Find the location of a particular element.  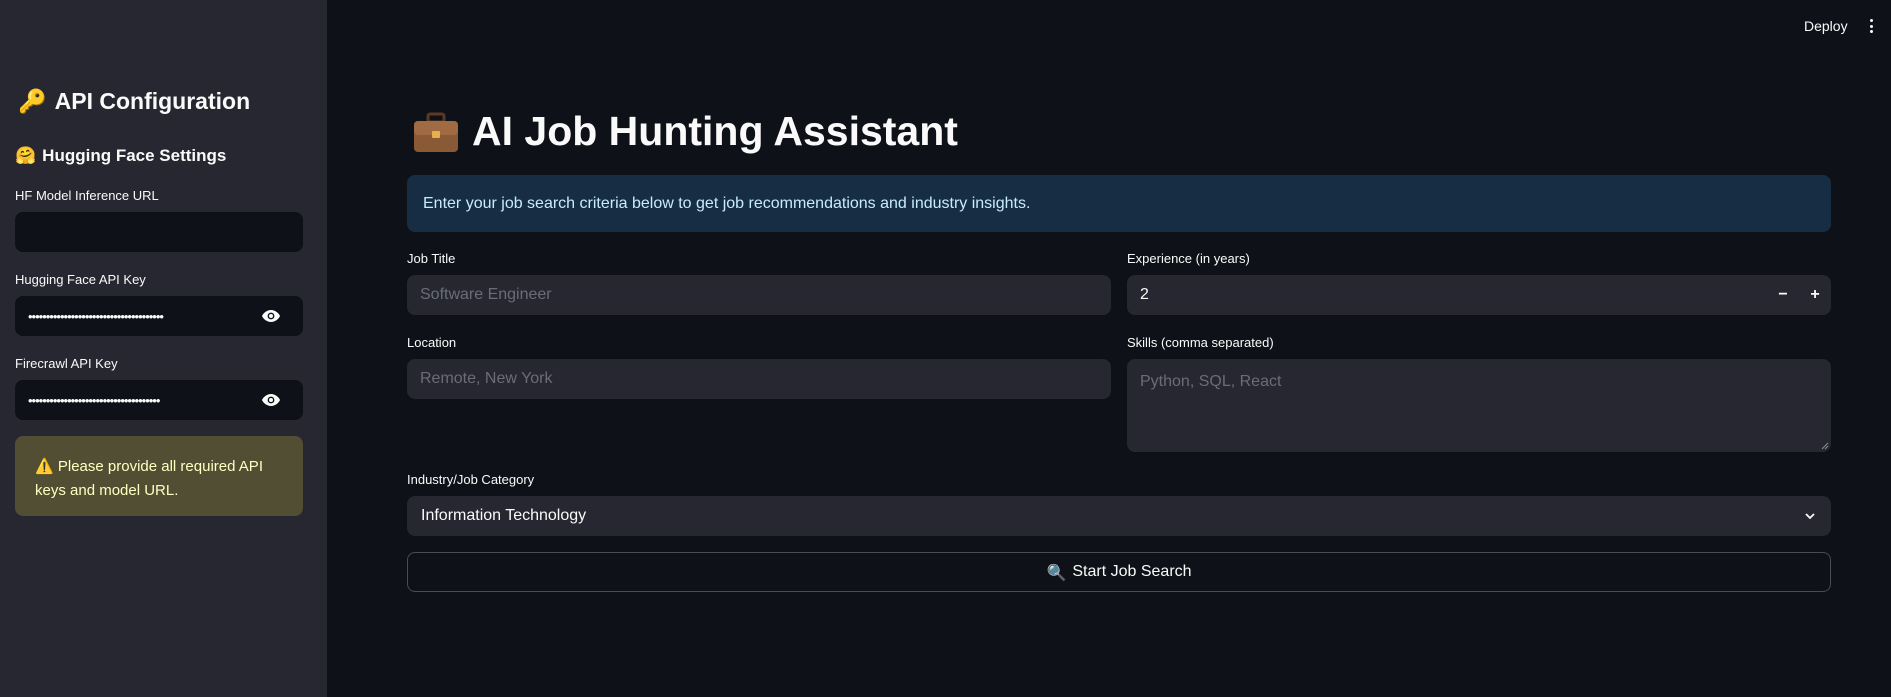

industry-value: Information Technology is located at coordinates (504, 515).